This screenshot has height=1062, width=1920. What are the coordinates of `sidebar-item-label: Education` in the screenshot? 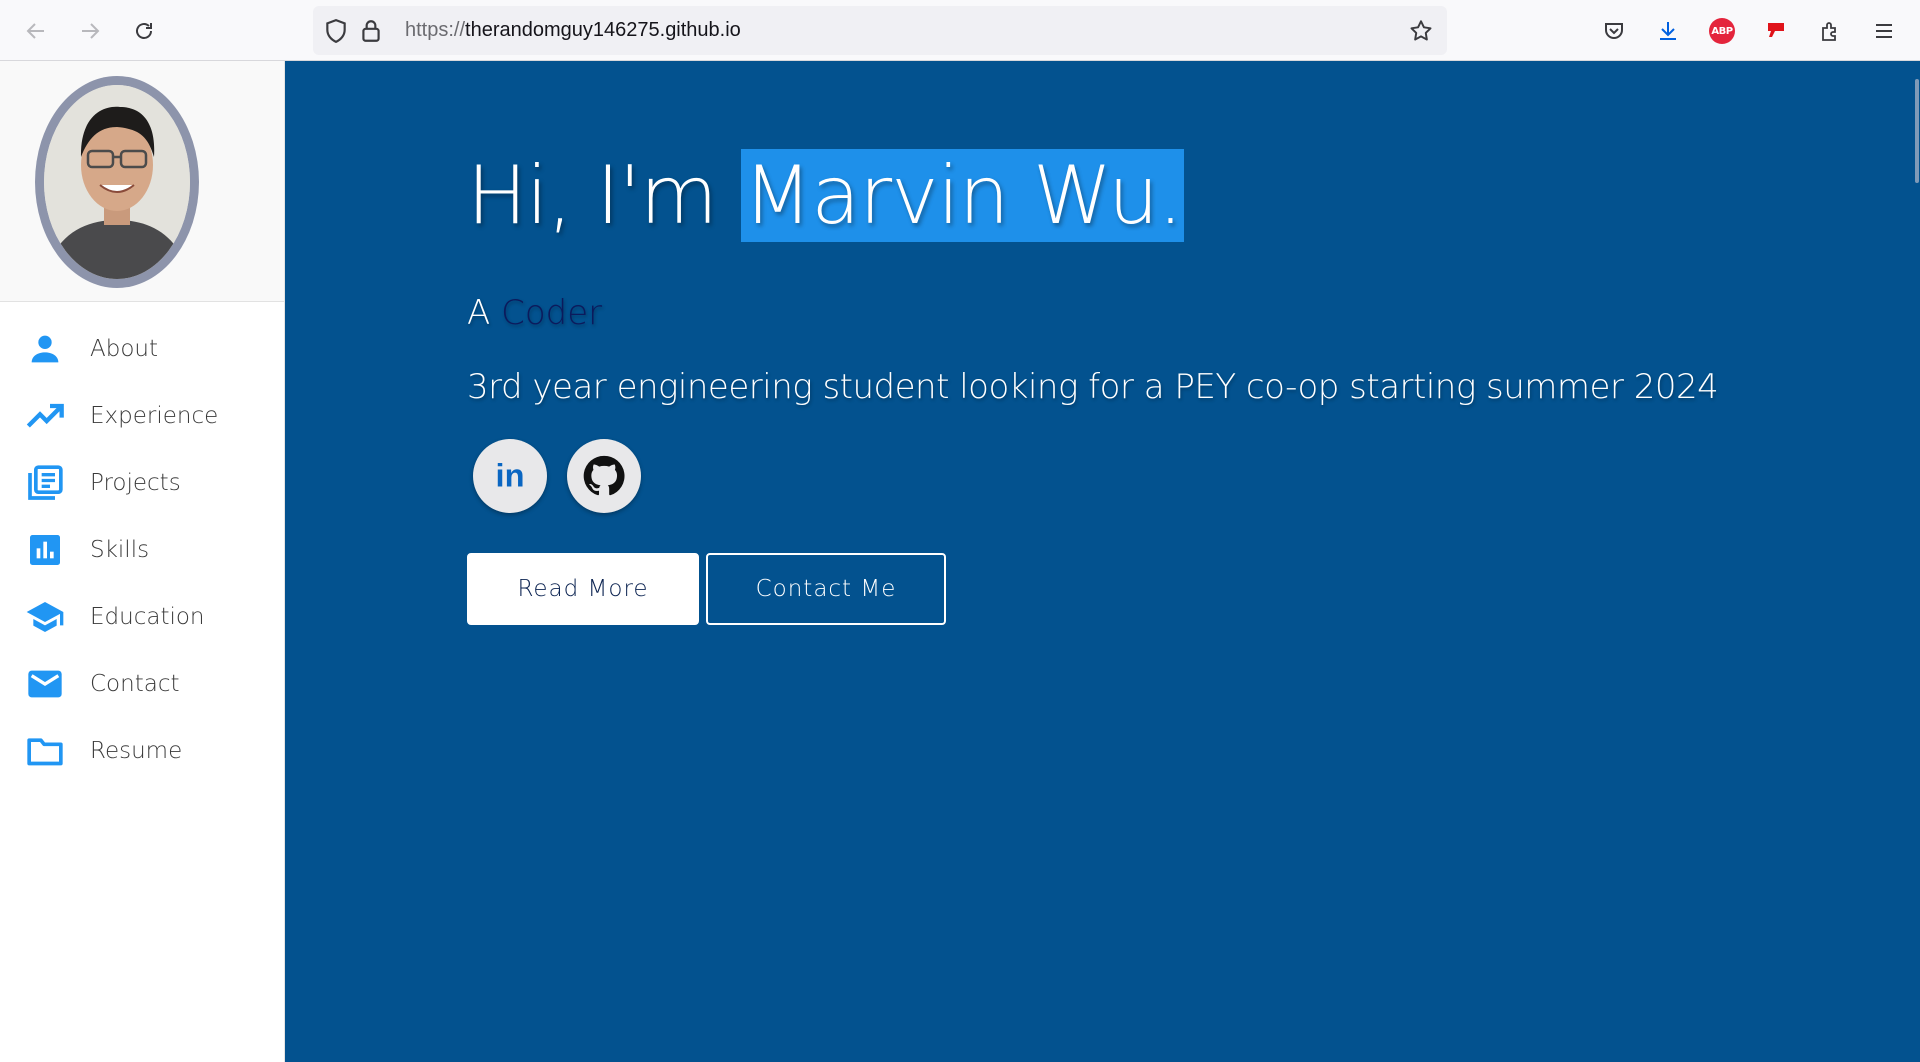 It's located at (147, 616).